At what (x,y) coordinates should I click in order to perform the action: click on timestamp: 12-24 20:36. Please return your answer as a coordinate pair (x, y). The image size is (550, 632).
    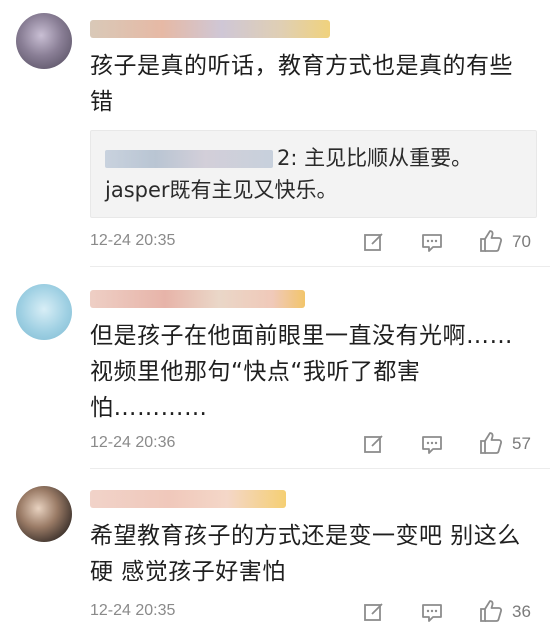
    Looking at the image, I should click on (133, 442).